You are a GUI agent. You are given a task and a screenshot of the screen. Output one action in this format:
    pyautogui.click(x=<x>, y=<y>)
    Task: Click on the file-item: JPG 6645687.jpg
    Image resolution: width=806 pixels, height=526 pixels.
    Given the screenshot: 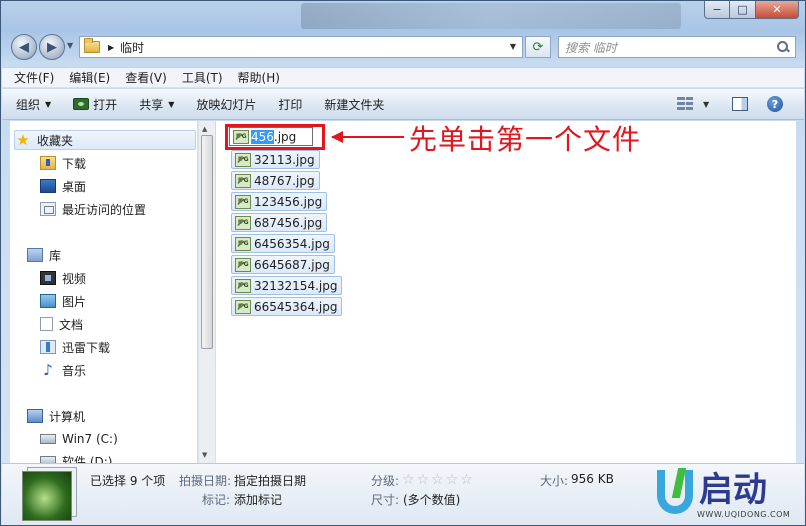 What is the action you would take?
    pyautogui.click(x=283, y=264)
    